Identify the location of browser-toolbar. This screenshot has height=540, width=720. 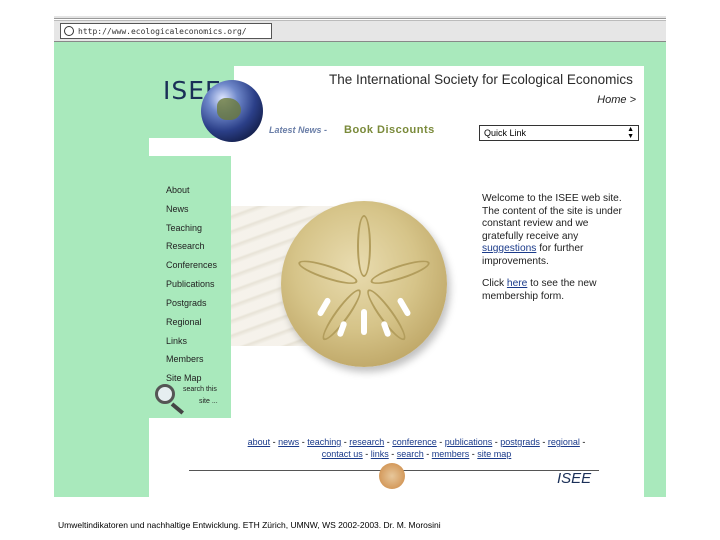
(360, 17).